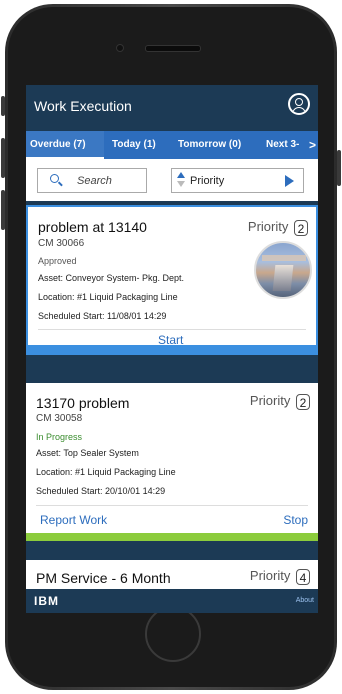  What do you see at coordinates (207, 181) in the screenshot?
I see `sort-value: Priority` at bounding box center [207, 181].